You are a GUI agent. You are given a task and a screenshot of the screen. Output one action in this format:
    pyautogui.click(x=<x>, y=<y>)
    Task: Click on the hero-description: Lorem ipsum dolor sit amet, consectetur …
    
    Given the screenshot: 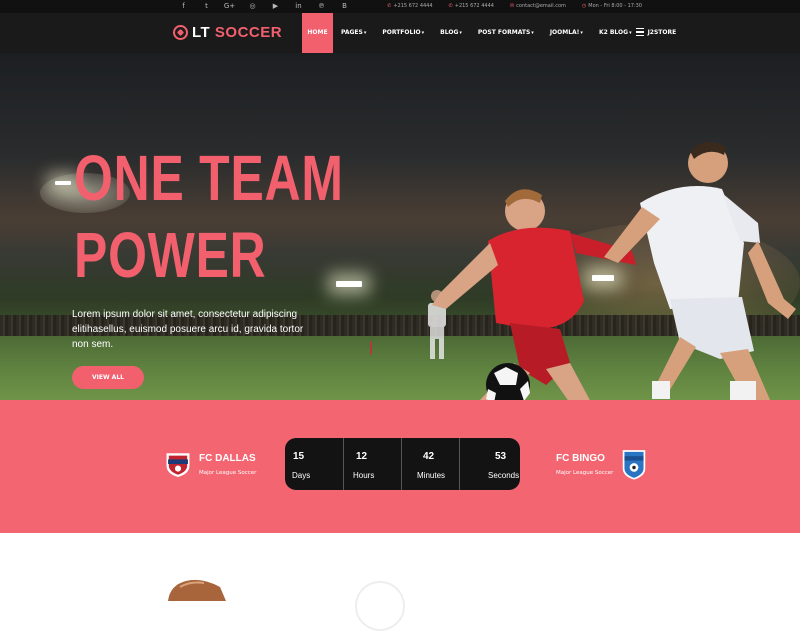 What is the action you would take?
    pyautogui.click(x=188, y=329)
    